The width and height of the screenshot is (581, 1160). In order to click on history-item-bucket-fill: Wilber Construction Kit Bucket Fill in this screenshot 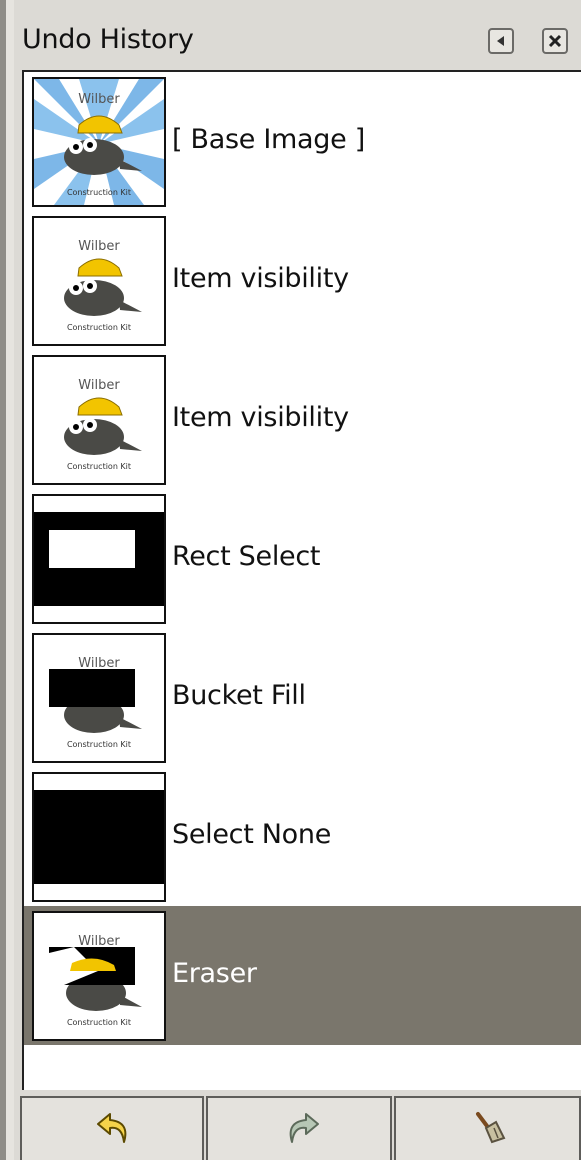, I will do `click(302, 697)`.